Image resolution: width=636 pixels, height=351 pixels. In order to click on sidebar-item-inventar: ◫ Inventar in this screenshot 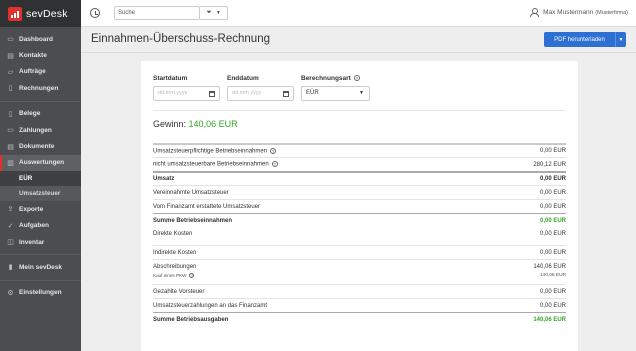, I will do `click(40, 242)`.